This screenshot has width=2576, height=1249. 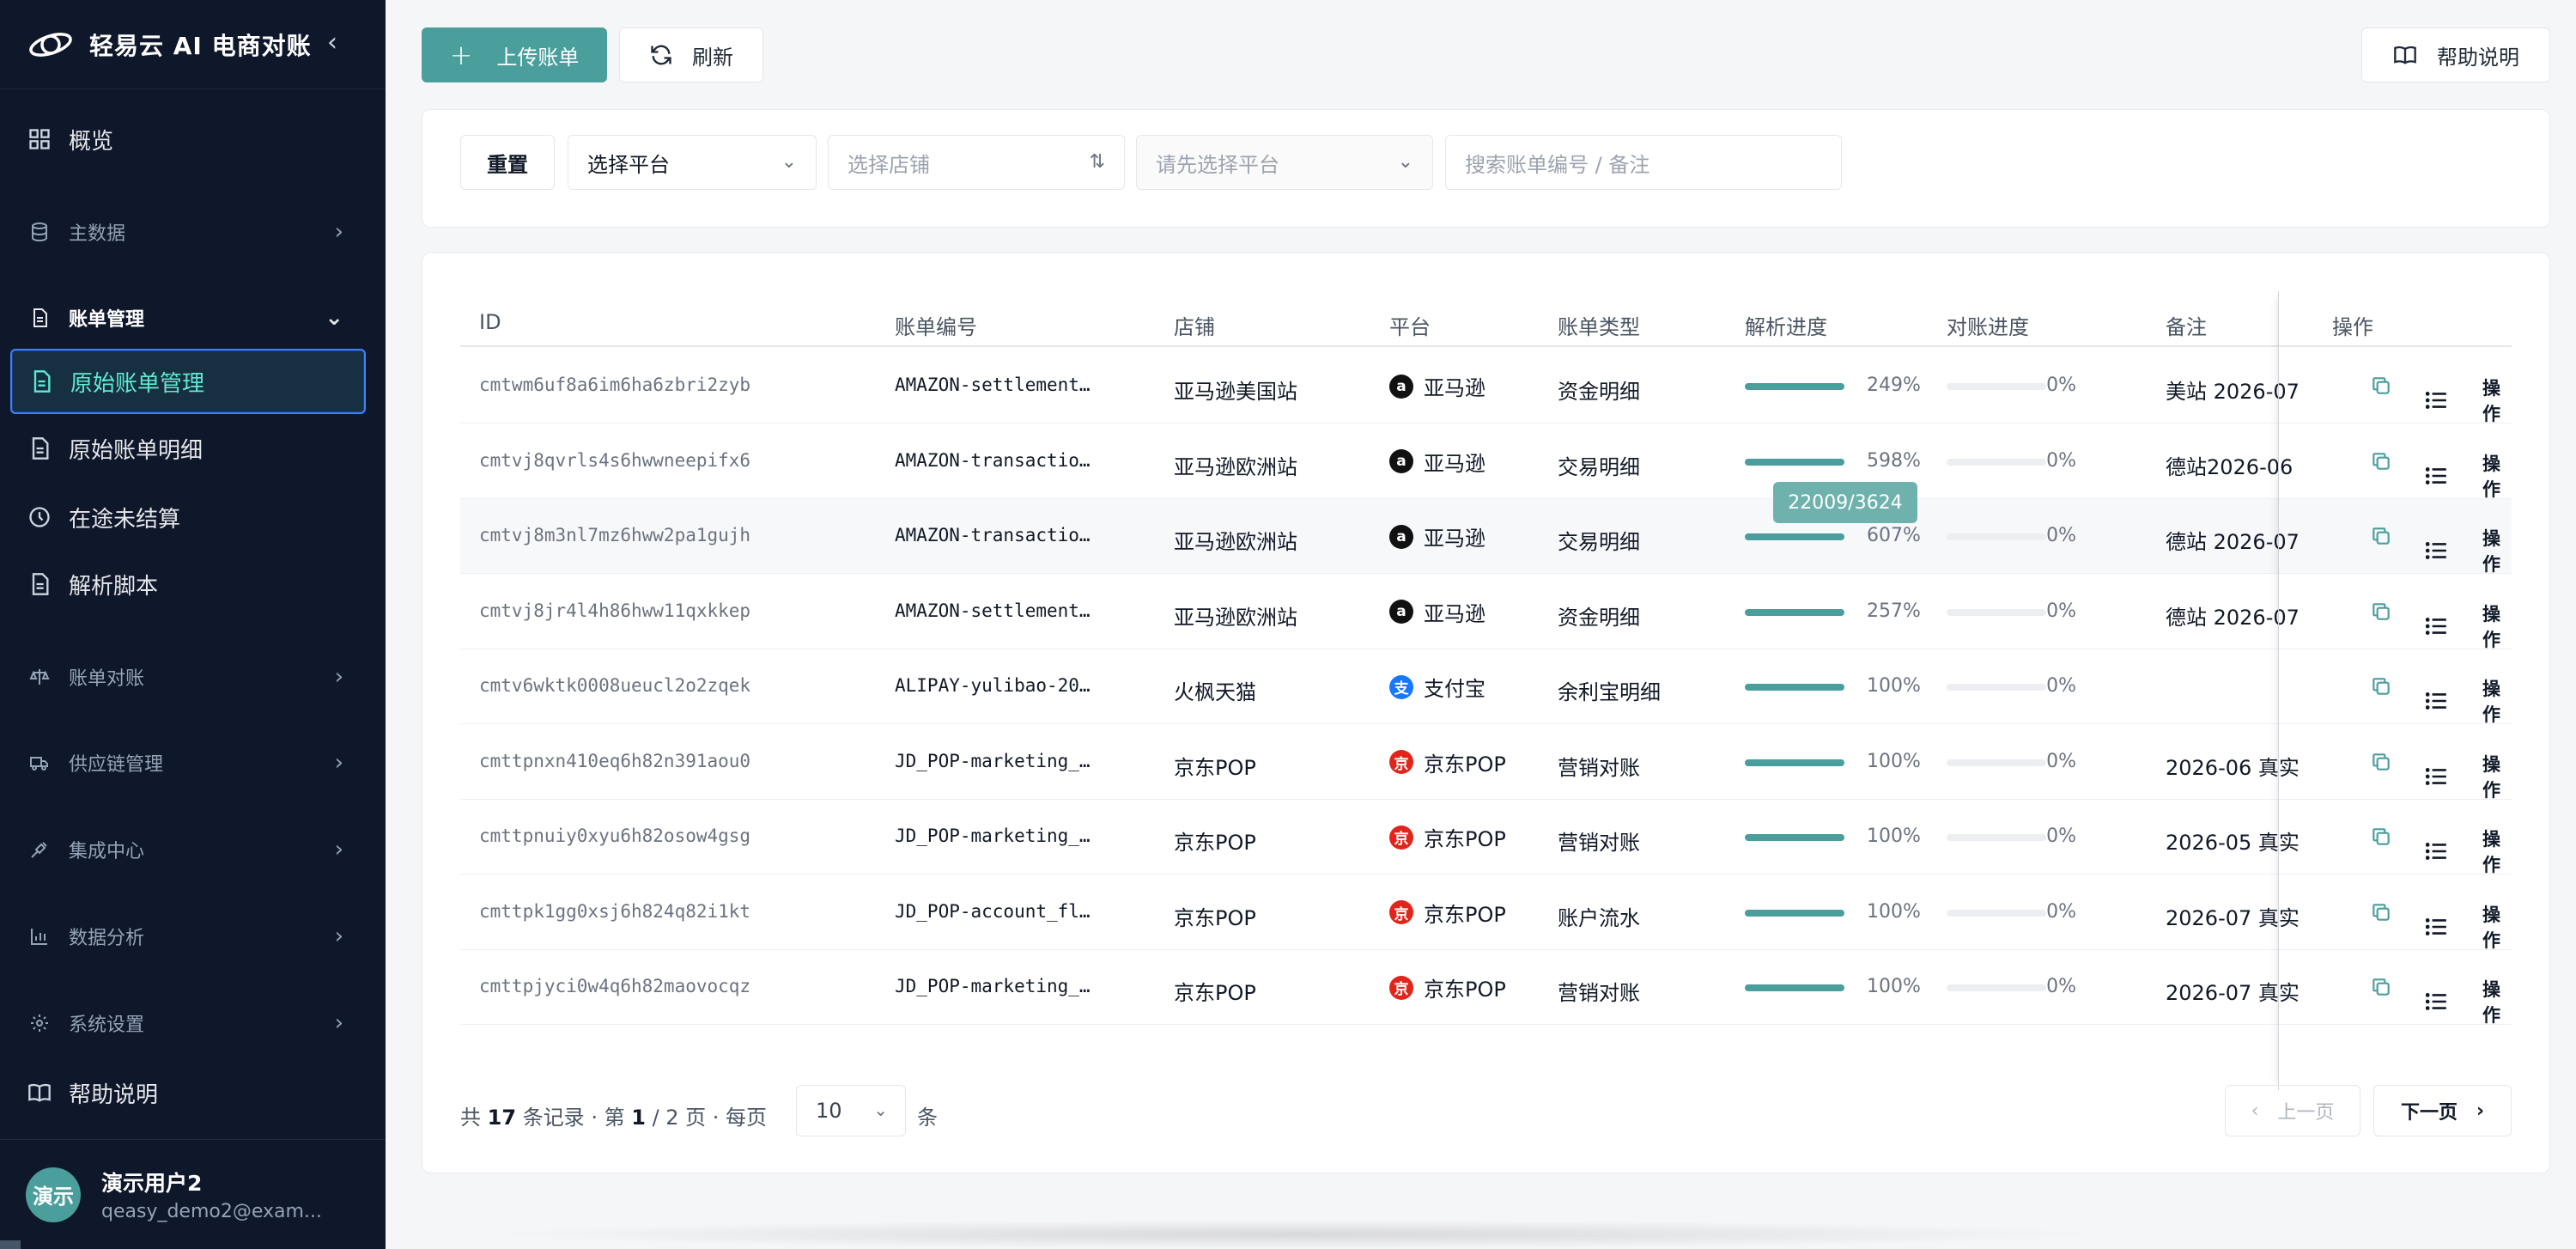 I want to click on nav-raw-bills: 原始账单管理, so click(x=188, y=381).